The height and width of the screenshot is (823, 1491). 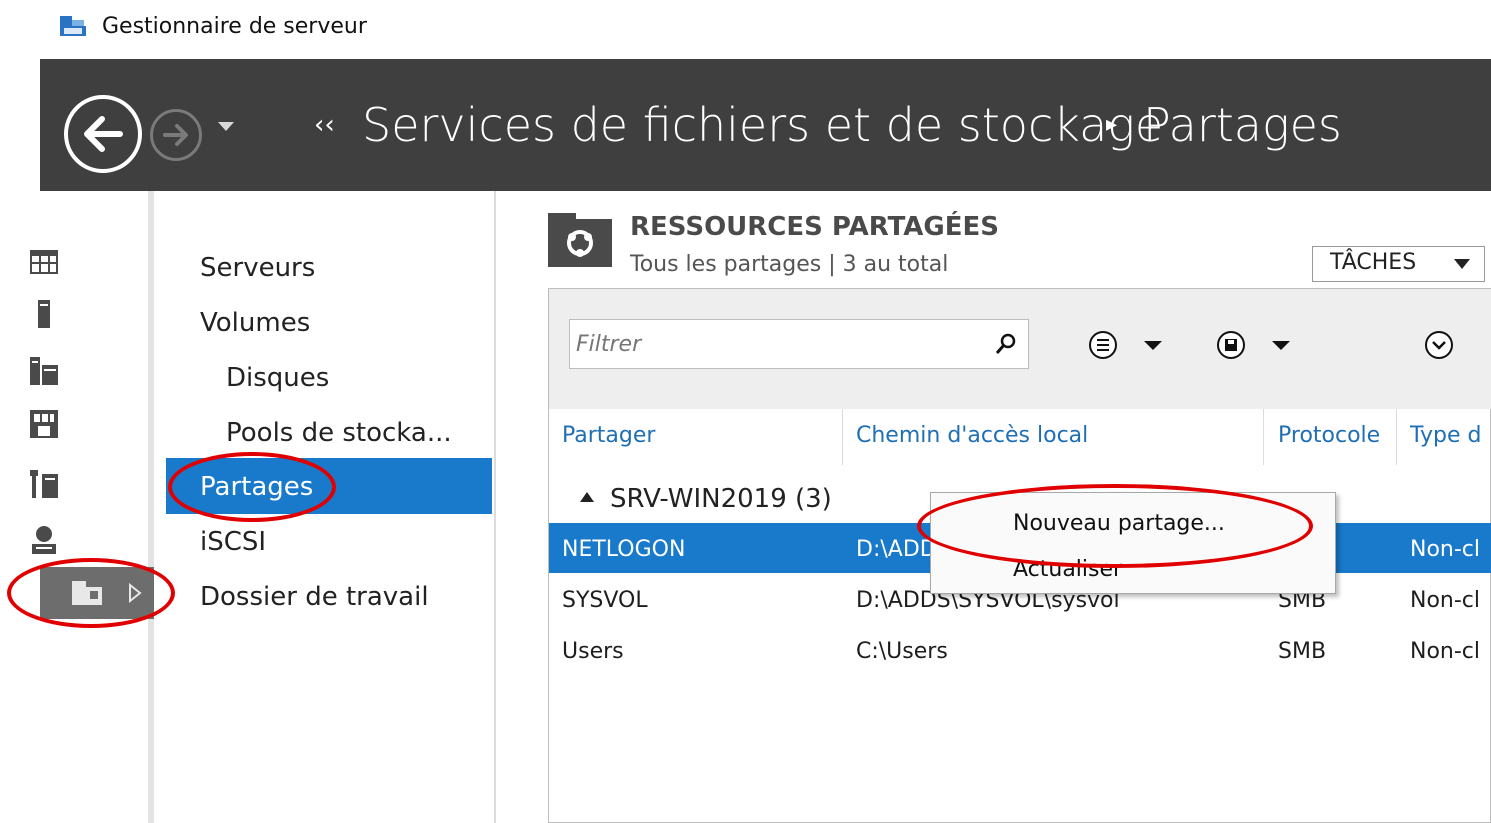 What do you see at coordinates (1133, 543) in the screenshot?
I see `context-menu: Nouveau partage... Actualiser` at bounding box center [1133, 543].